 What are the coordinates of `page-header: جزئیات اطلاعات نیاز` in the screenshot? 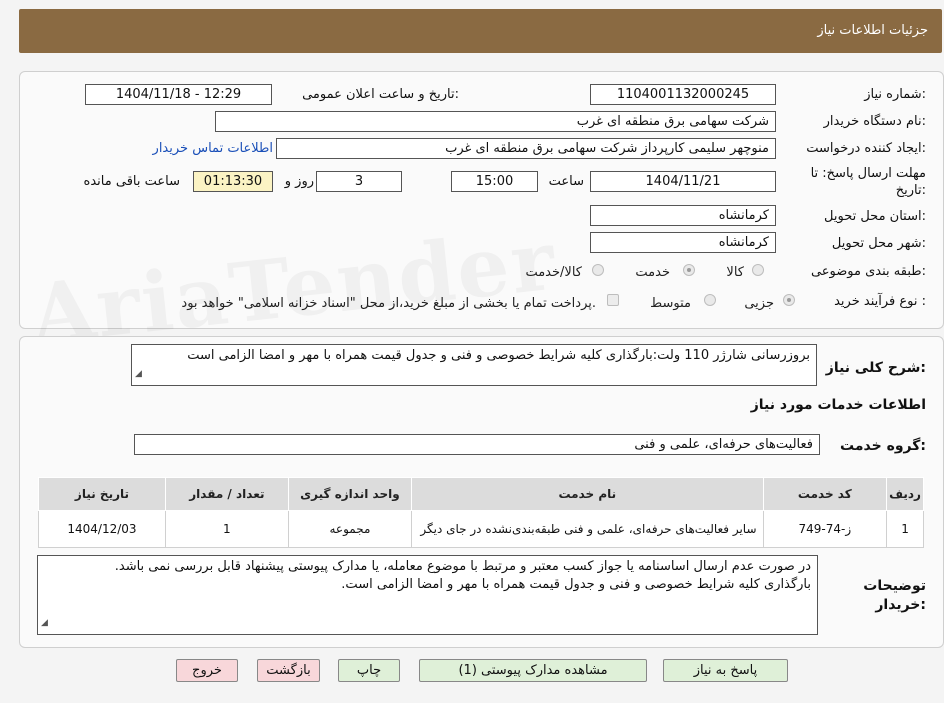 It's located at (480, 31).